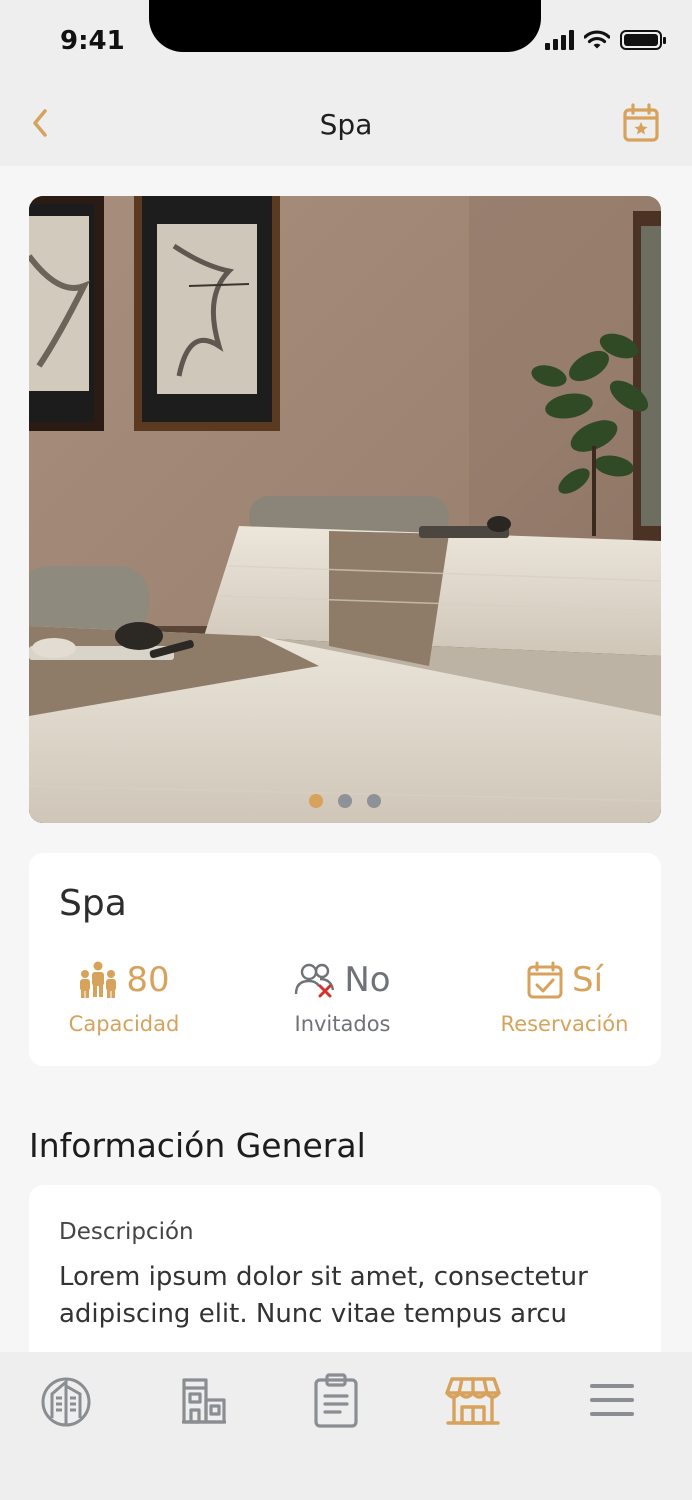  I want to click on tab-reservations, so click(336, 1400).